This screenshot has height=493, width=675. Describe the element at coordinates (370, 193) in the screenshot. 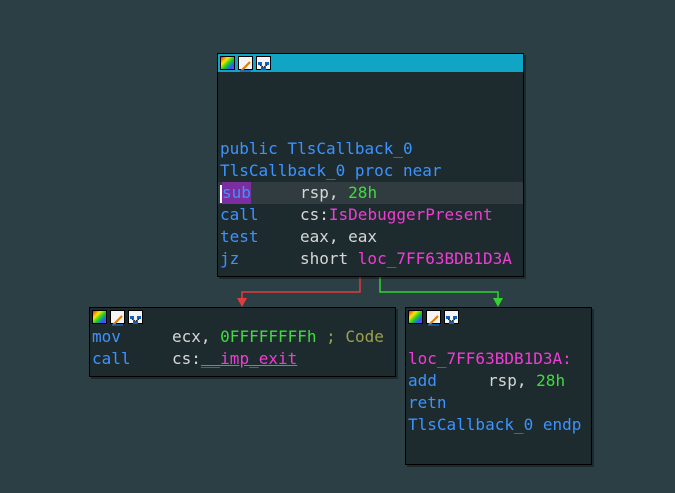

I see `instruction-row: sub rsp, 28h` at that location.